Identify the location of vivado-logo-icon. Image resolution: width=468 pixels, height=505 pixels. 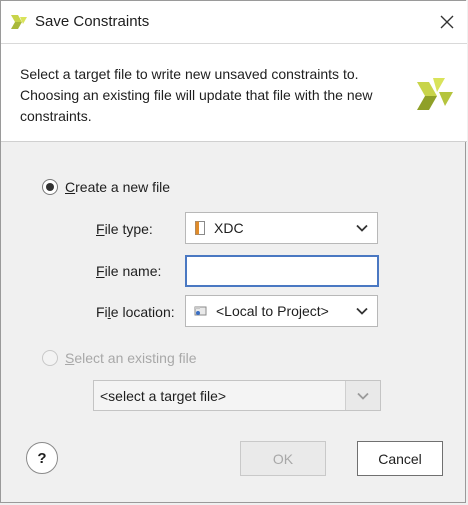
(19, 22).